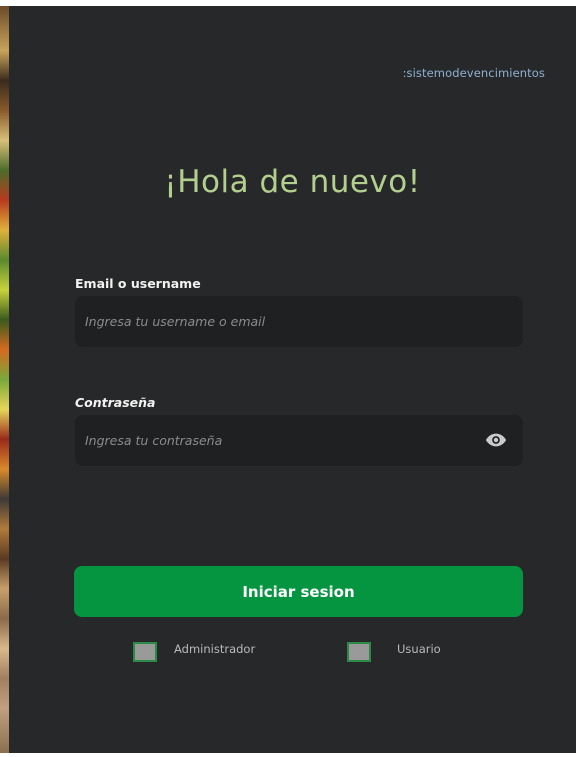 This screenshot has width=582, height=757. I want to click on login-button: Iniciar sesion, so click(298, 591).